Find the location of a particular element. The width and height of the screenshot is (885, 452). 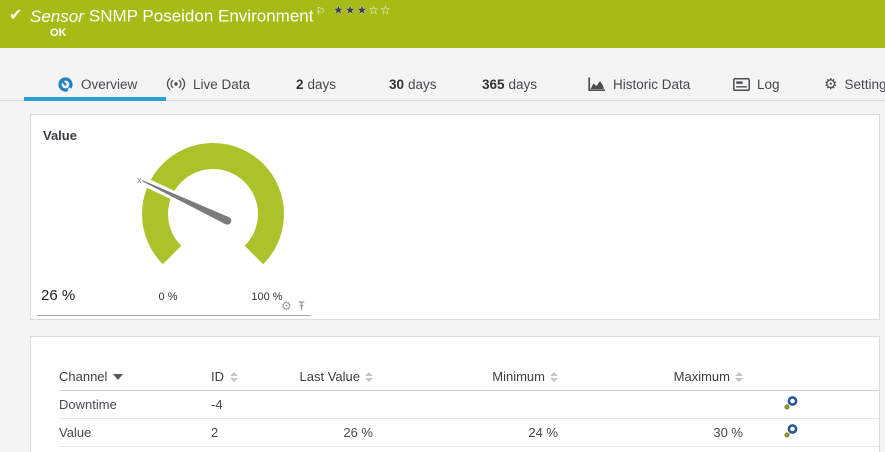

column-header-channel: Channel is located at coordinates (135, 376).